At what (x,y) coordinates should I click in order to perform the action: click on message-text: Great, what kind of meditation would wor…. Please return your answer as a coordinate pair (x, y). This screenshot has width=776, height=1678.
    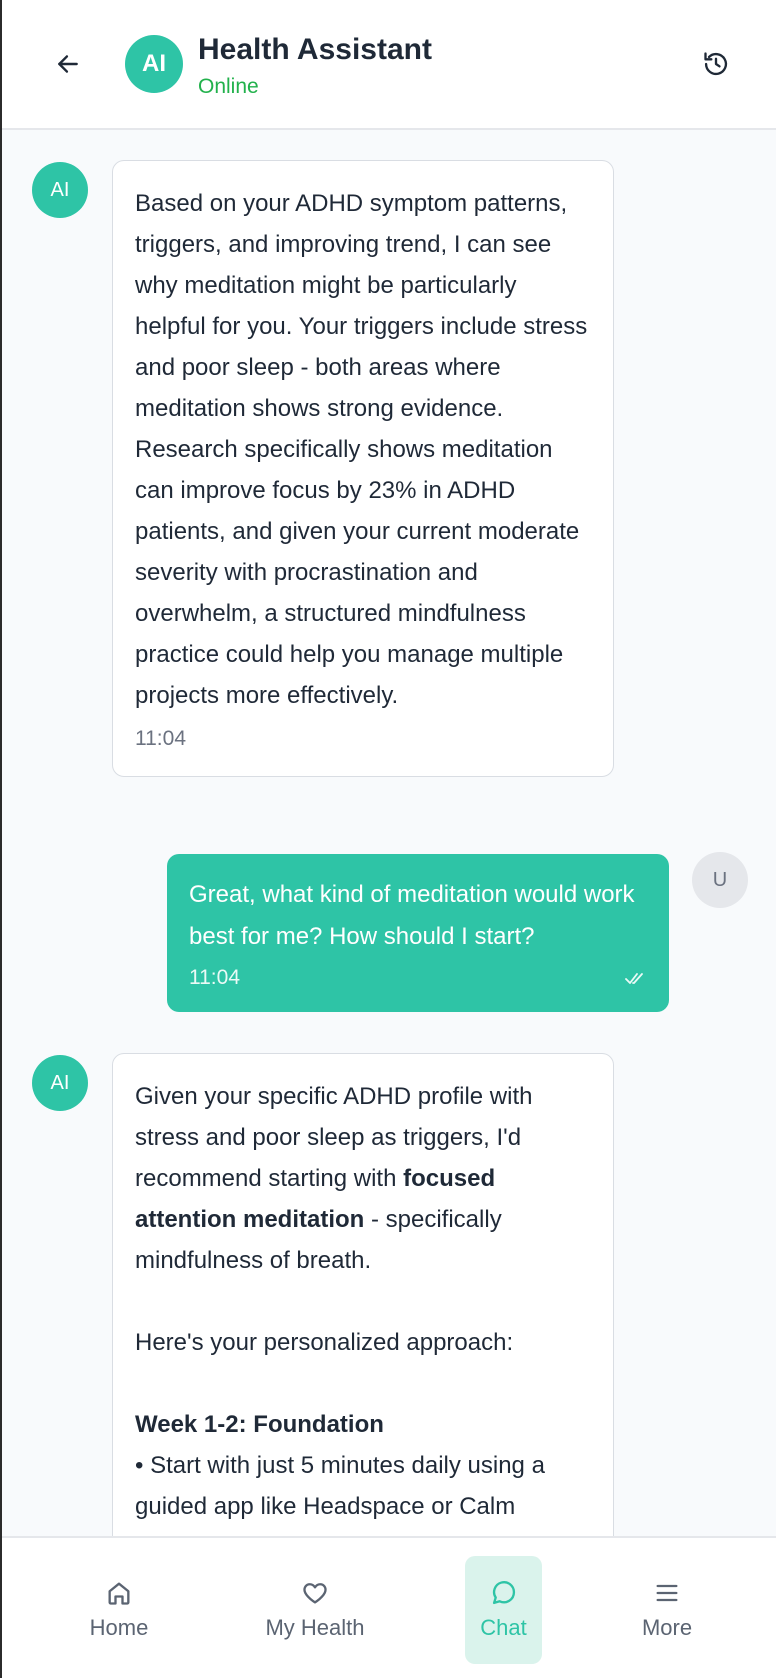
    Looking at the image, I should click on (412, 915).